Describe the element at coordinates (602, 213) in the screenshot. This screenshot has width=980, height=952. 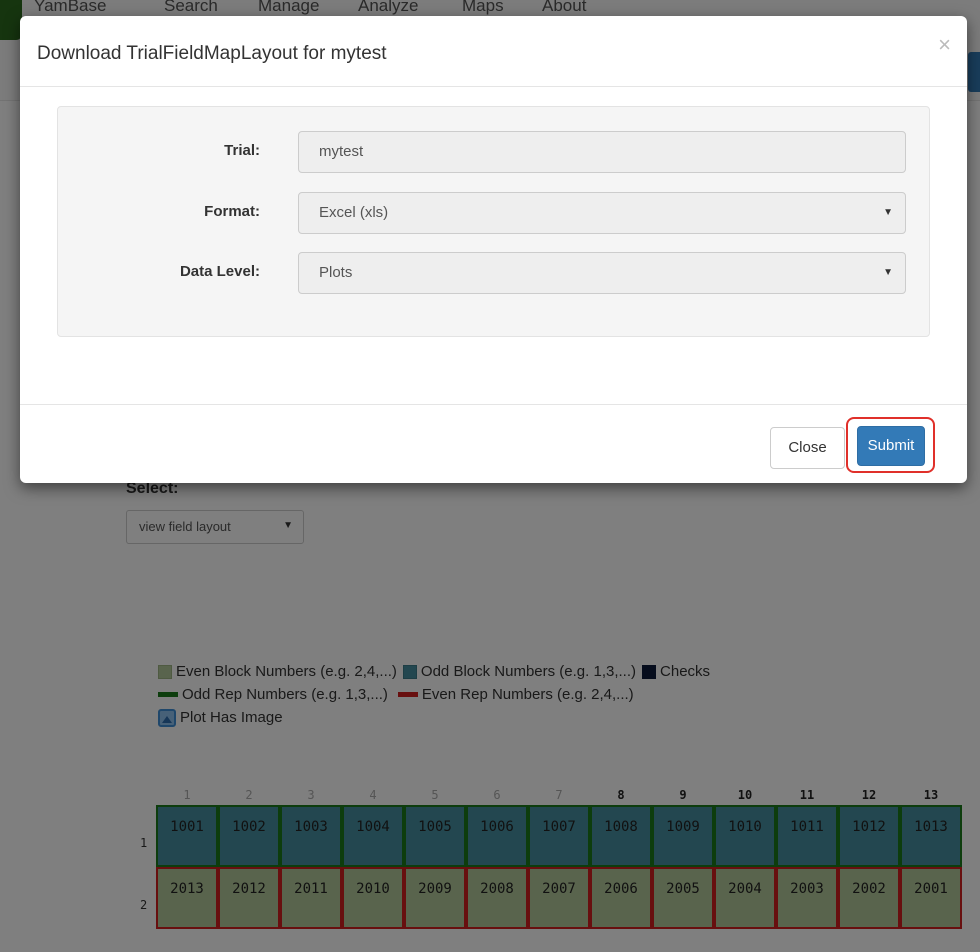
I see `format-select: Excel (xls) ▼` at that location.